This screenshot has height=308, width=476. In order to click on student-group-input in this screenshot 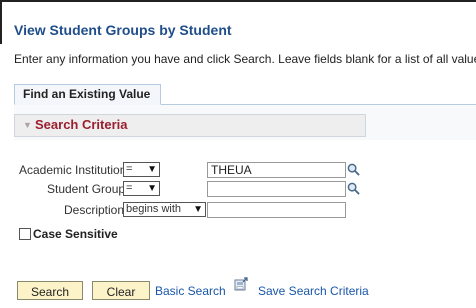, I will do `click(276, 189)`.